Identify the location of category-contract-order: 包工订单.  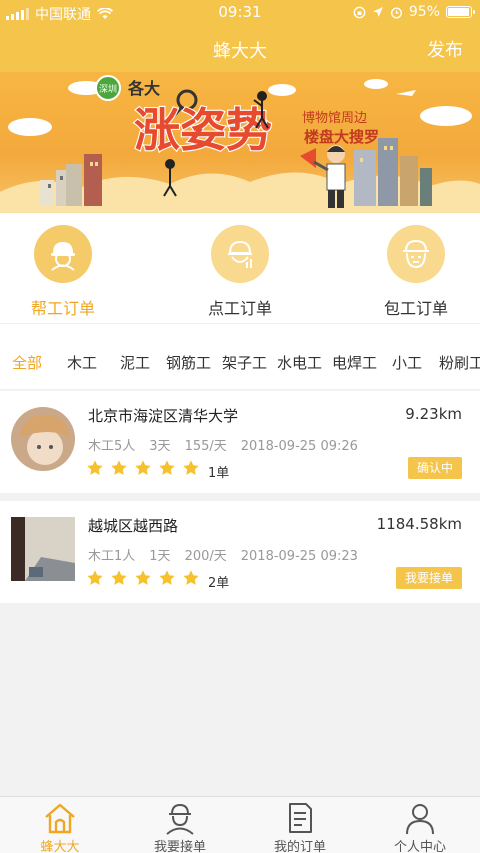
(416, 272).